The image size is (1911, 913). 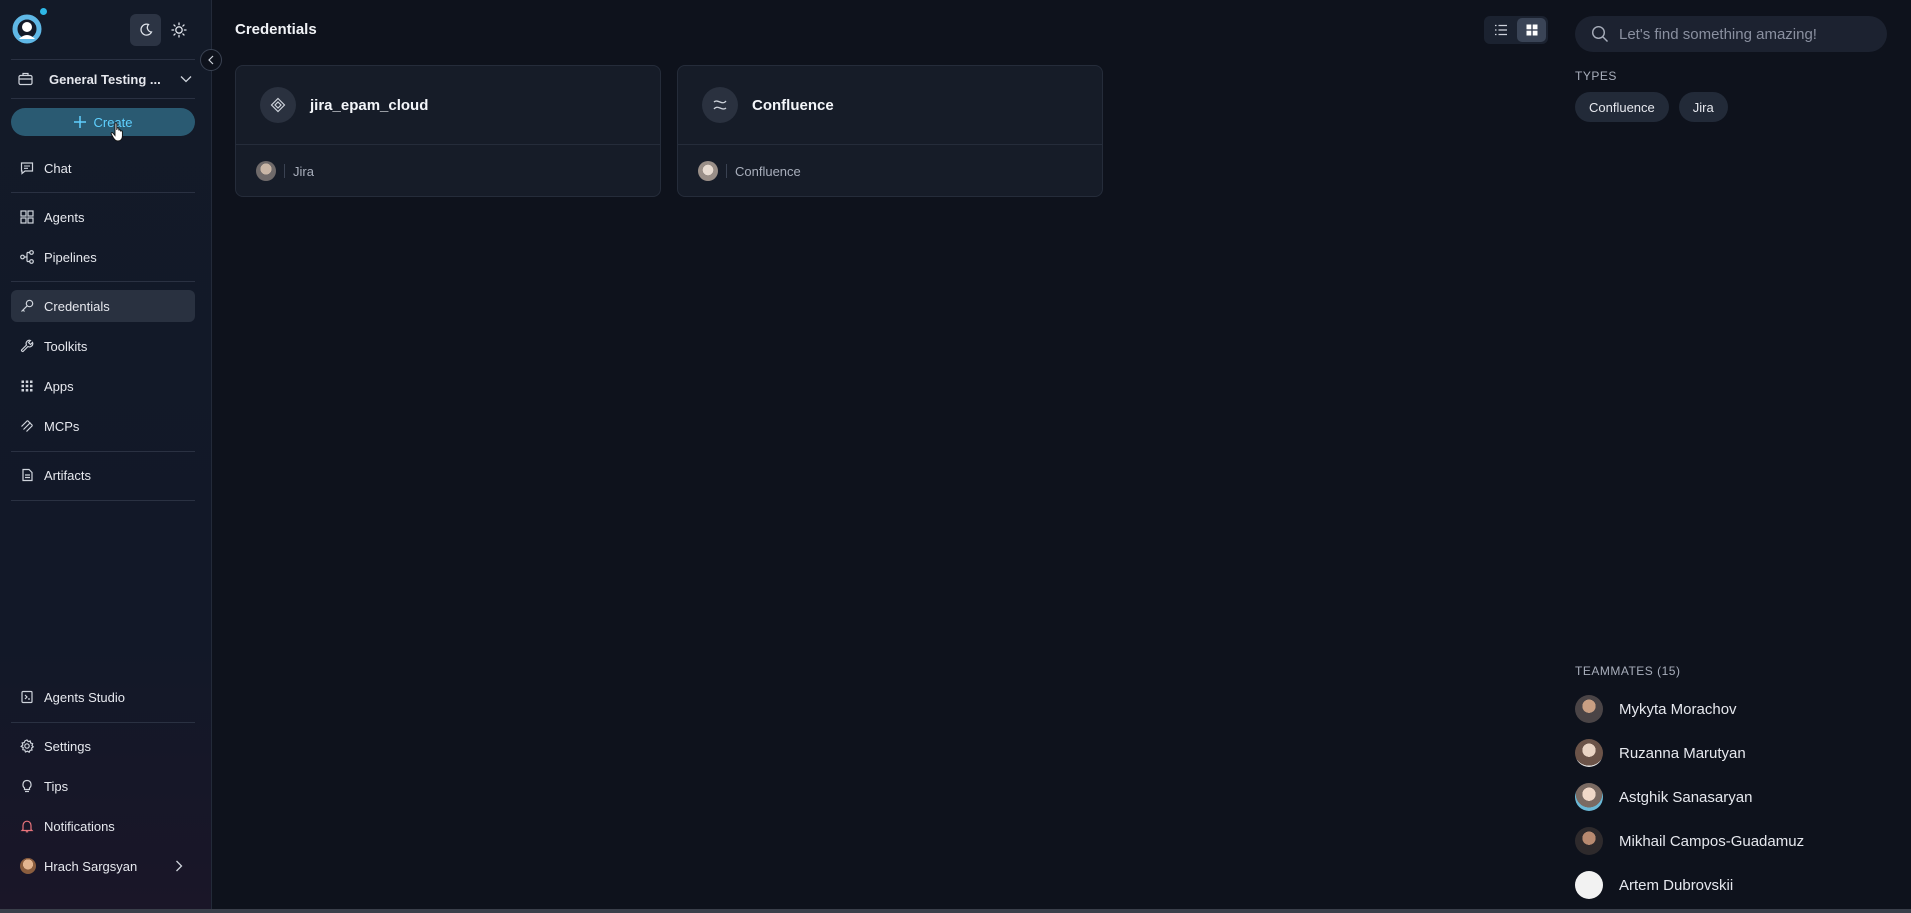 I want to click on nav-notifications: Notifications, so click(x=103, y=826).